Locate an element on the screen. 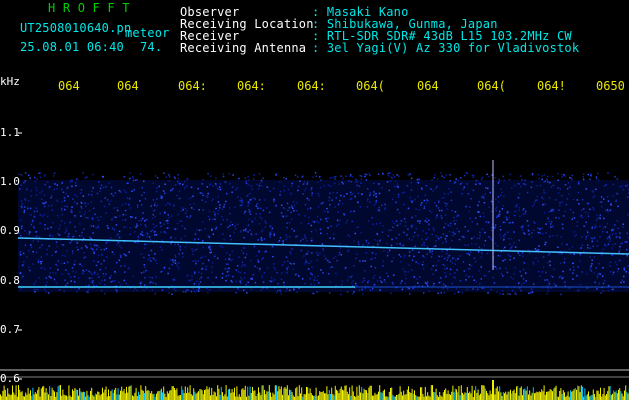 The height and width of the screenshot is (400, 629). y-tick-label: 1.0 is located at coordinates (10, 181).